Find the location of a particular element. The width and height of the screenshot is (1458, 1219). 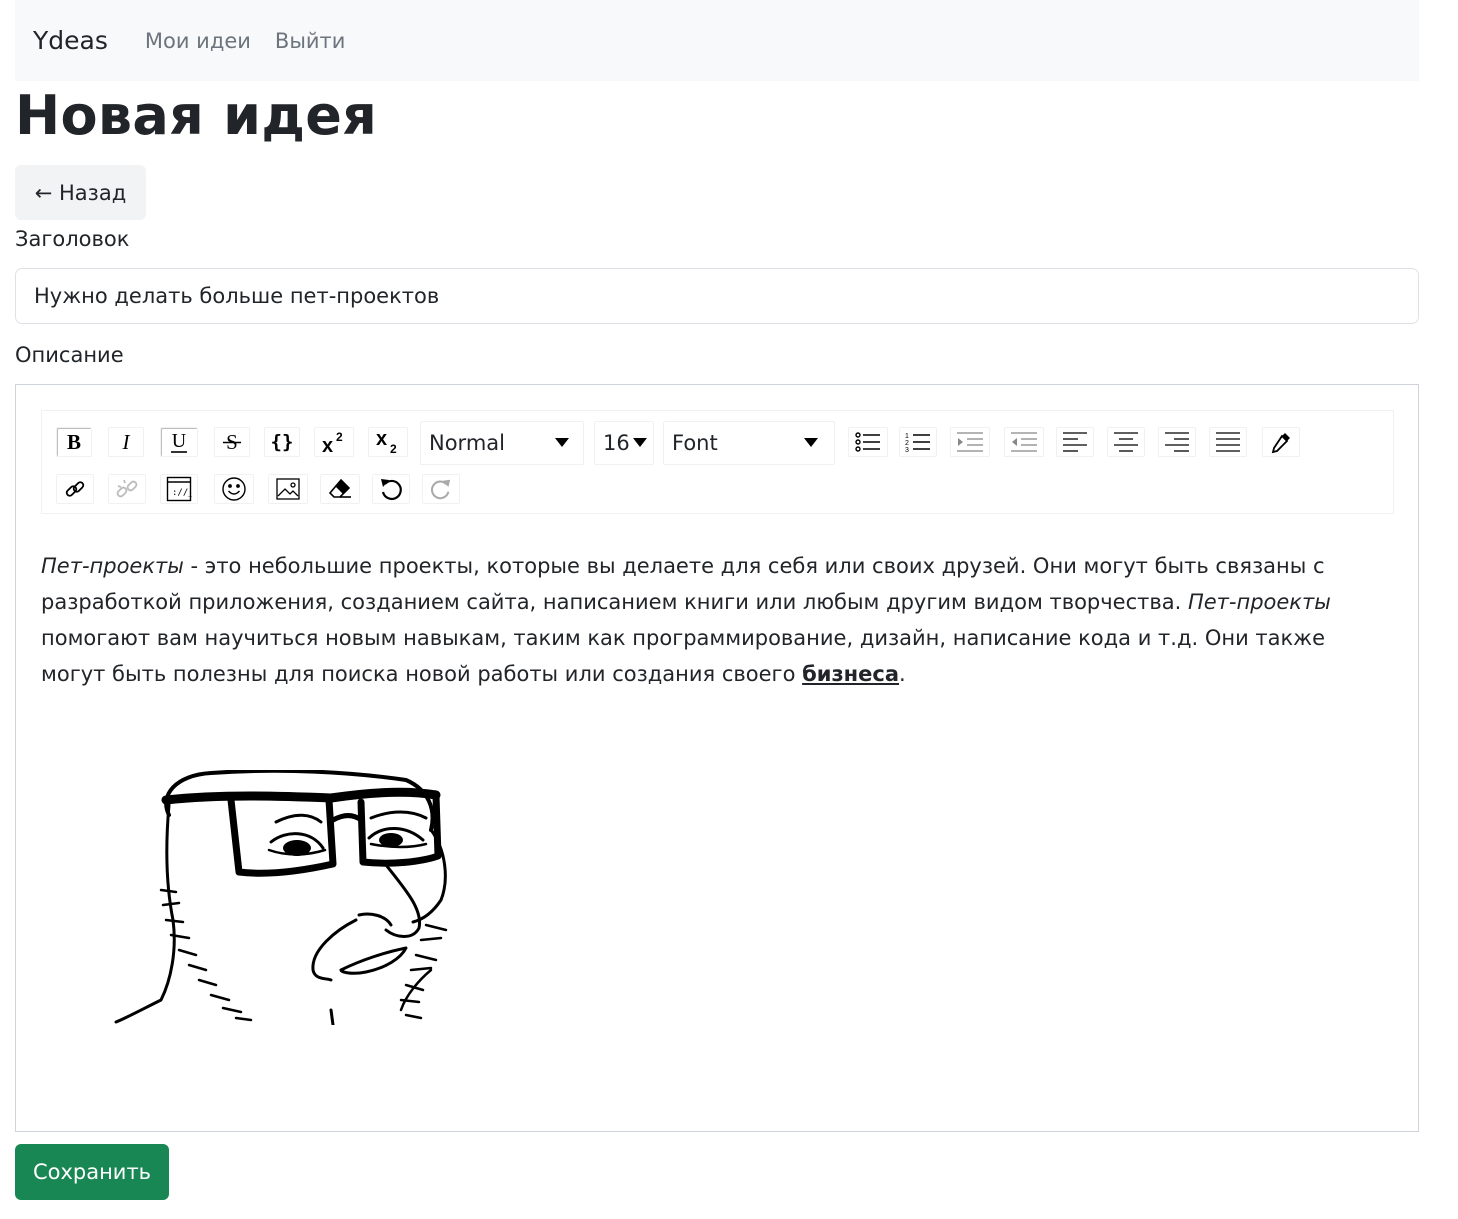

underline-icon: U is located at coordinates (179, 442).